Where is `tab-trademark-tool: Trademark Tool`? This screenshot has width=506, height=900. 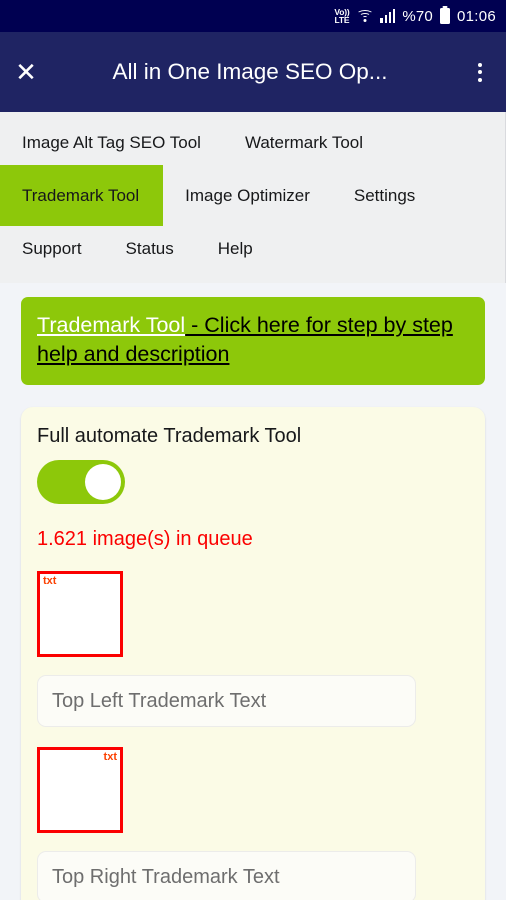 tab-trademark-tool: Trademark Tool is located at coordinates (82, 195).